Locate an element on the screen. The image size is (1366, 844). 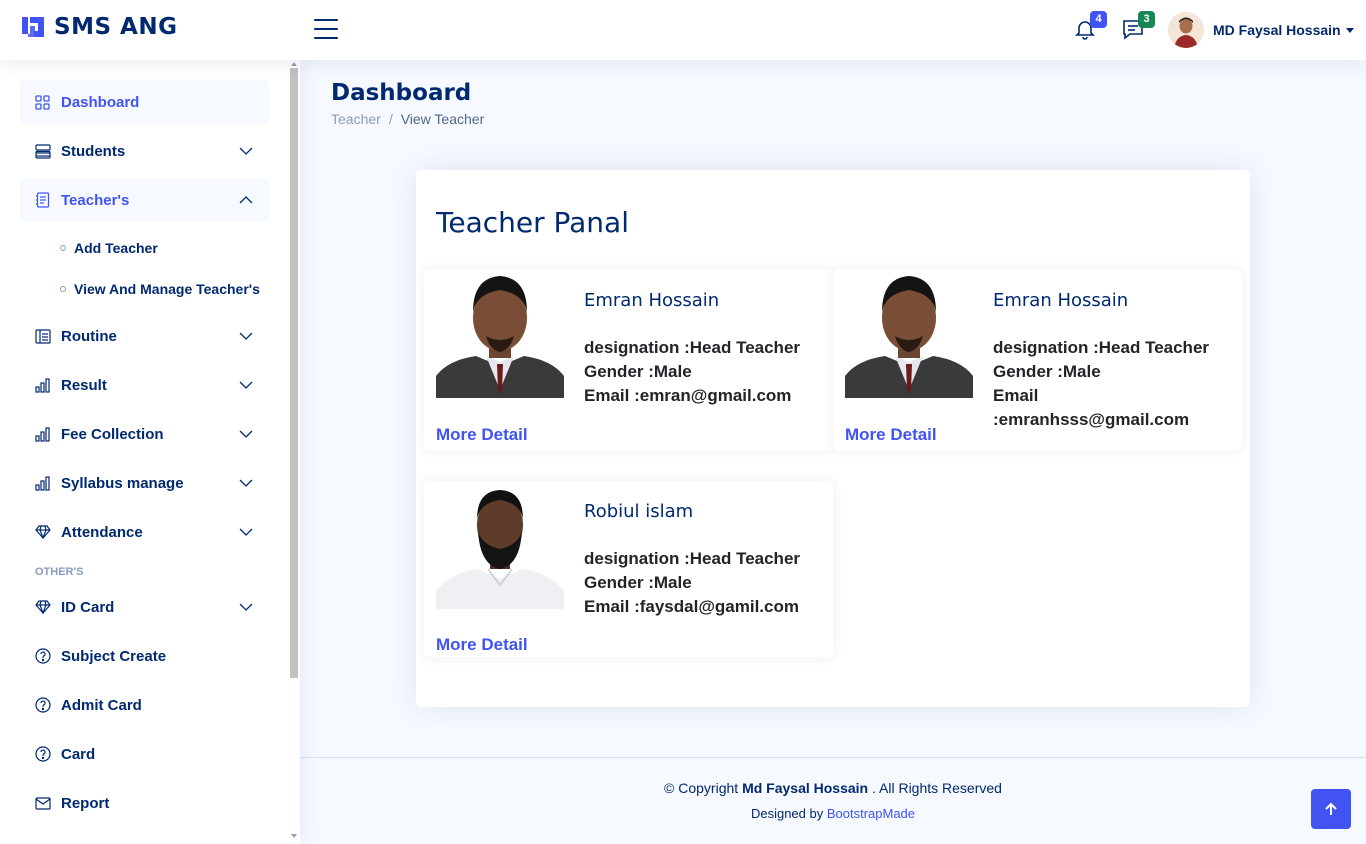
breadcrumb-current: View Teacher is located at coordinates (442, 119).